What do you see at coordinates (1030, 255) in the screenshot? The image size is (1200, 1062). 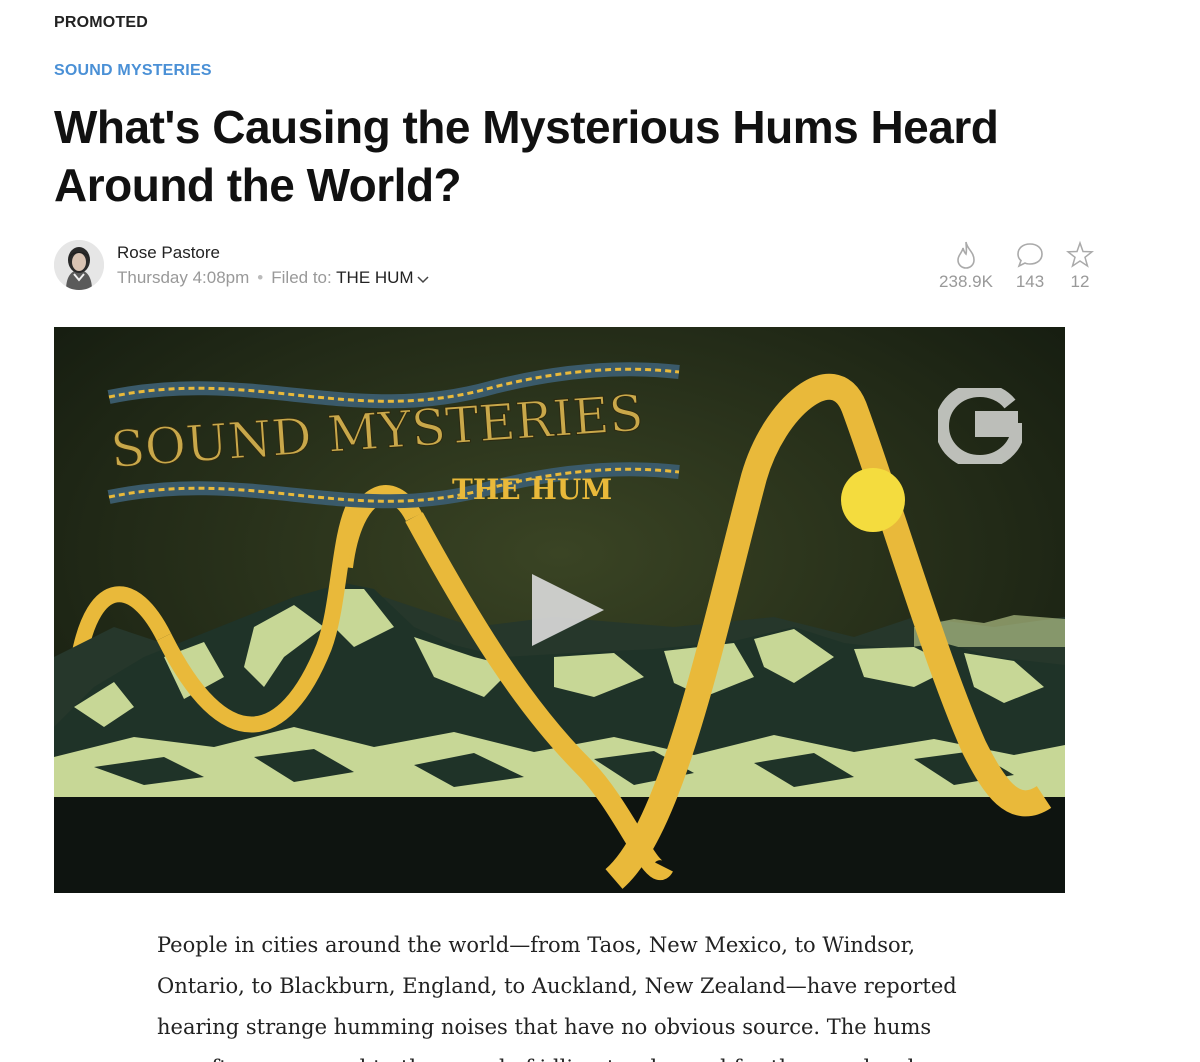 I see `speech-bubble-icon` at bounding box center [1030, 255].